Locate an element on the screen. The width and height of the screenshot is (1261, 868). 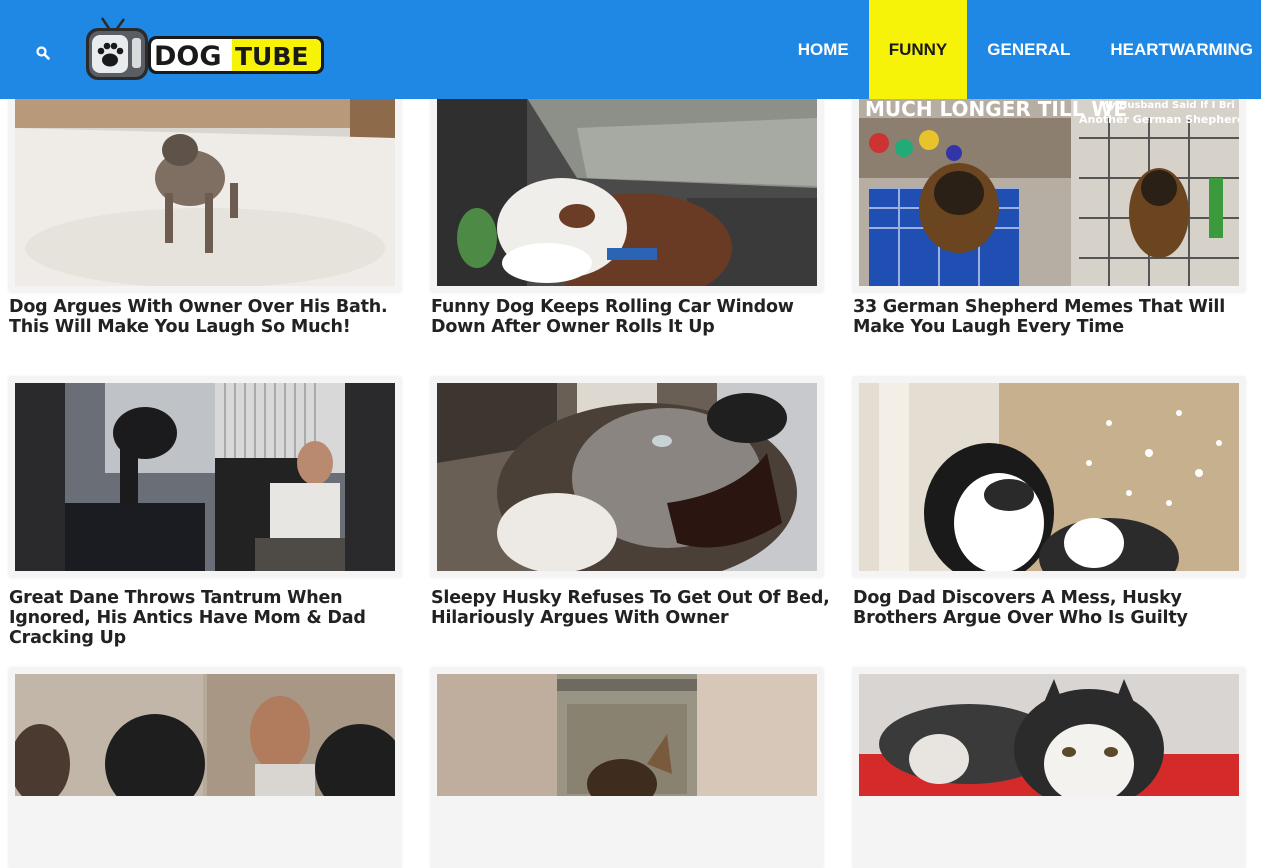
nav-home: HOME is located at coordinates (823, 49).